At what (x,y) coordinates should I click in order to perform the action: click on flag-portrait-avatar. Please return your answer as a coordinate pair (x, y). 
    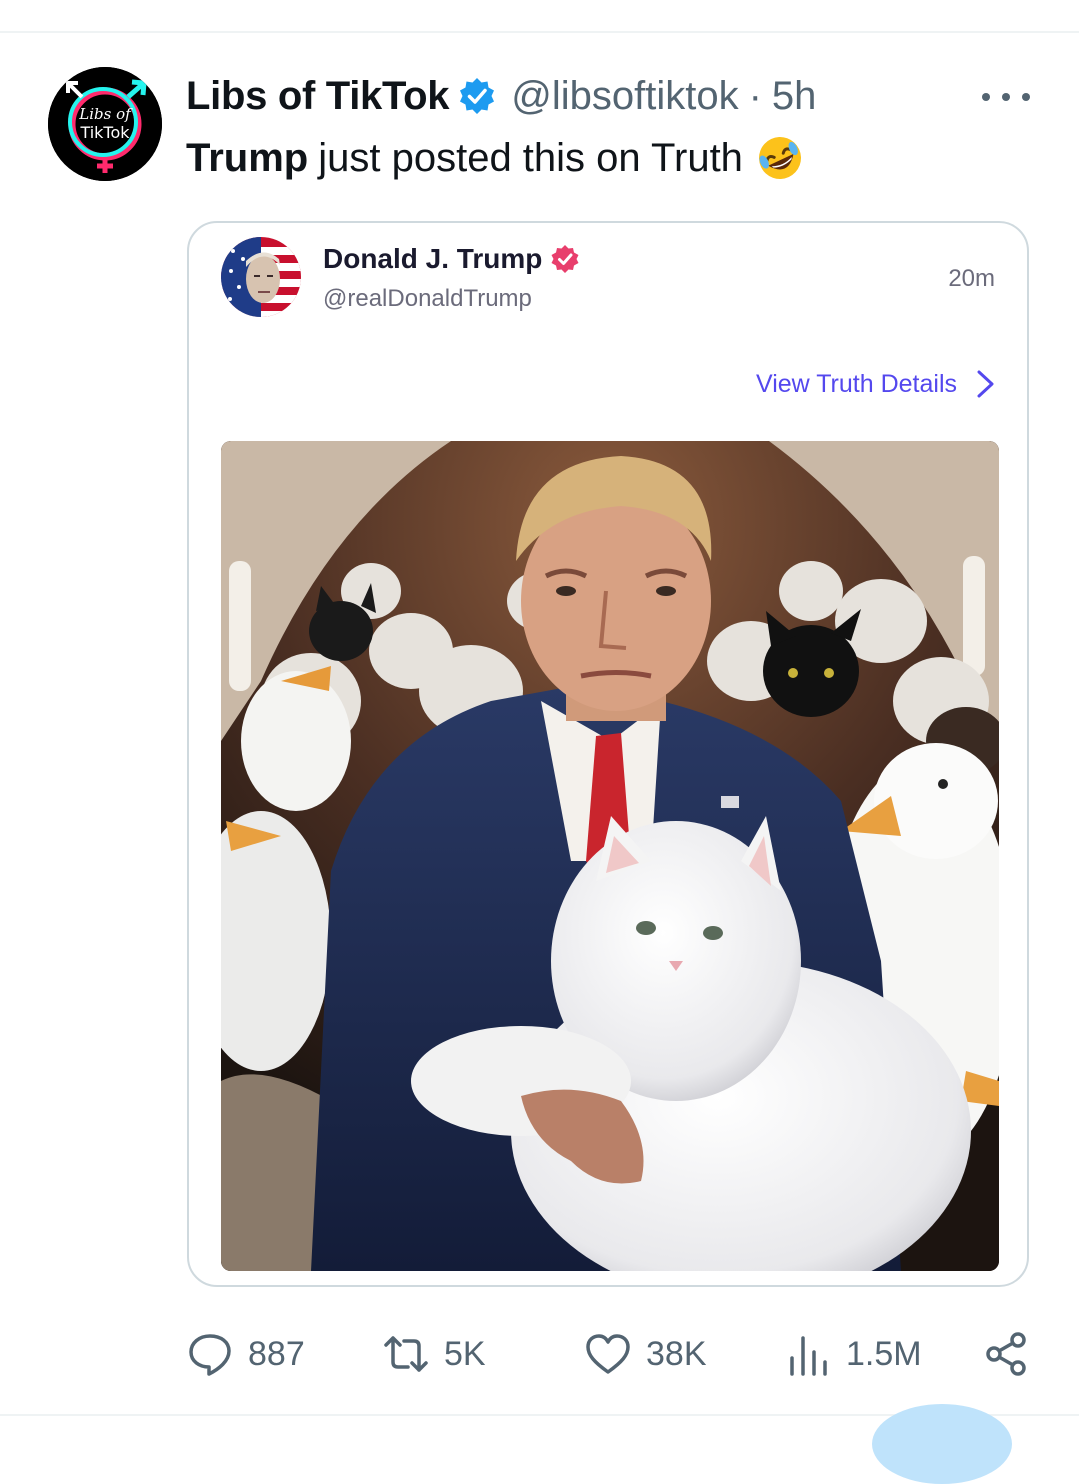
    Looking at the image, I should click on (261, 277).